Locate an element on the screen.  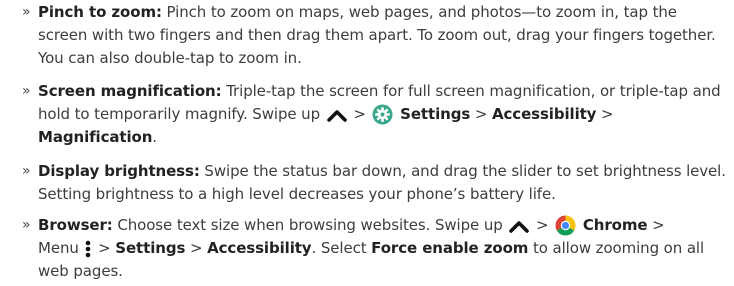
vertical-dots-menu-icon is located at coordinates (88, 249).